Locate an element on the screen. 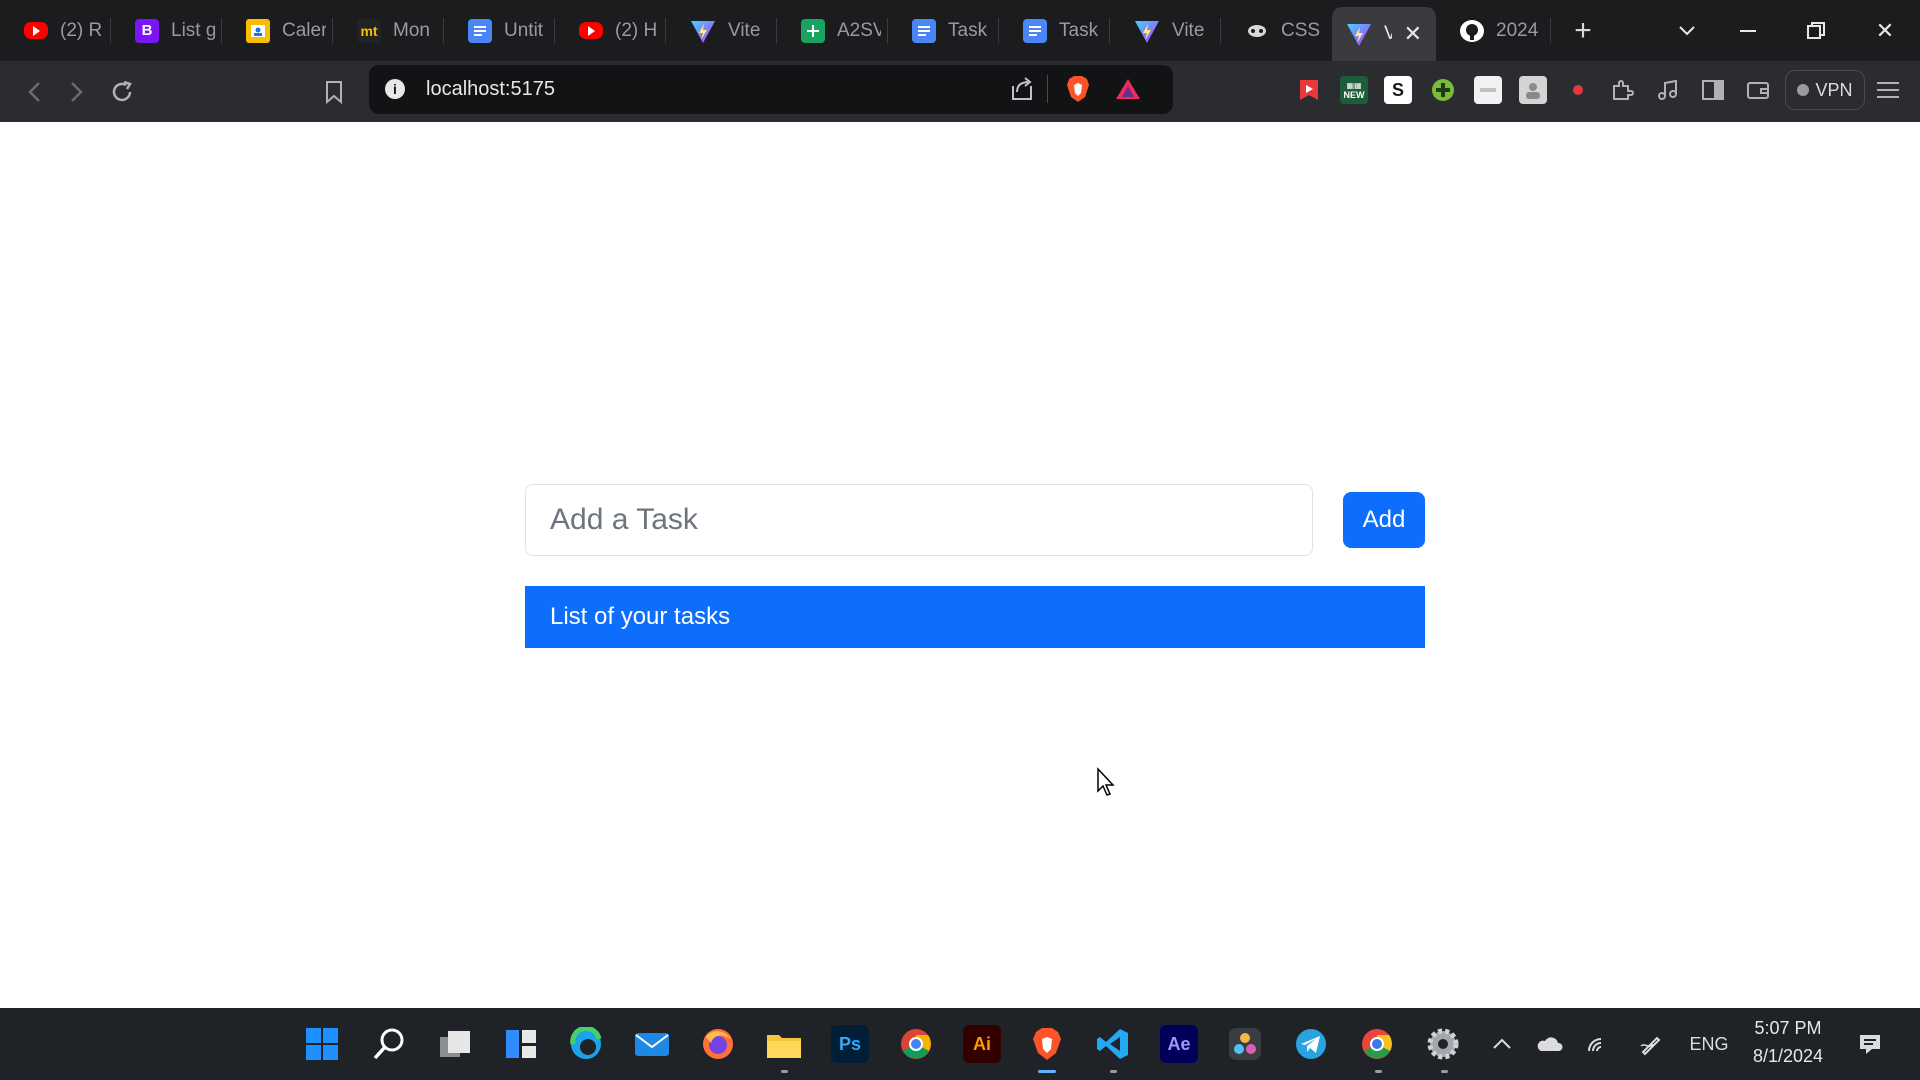 The height and width of the screenshot is (1080, 1920). davinci-resolve-icon is located at coordinates (1245, 1044).